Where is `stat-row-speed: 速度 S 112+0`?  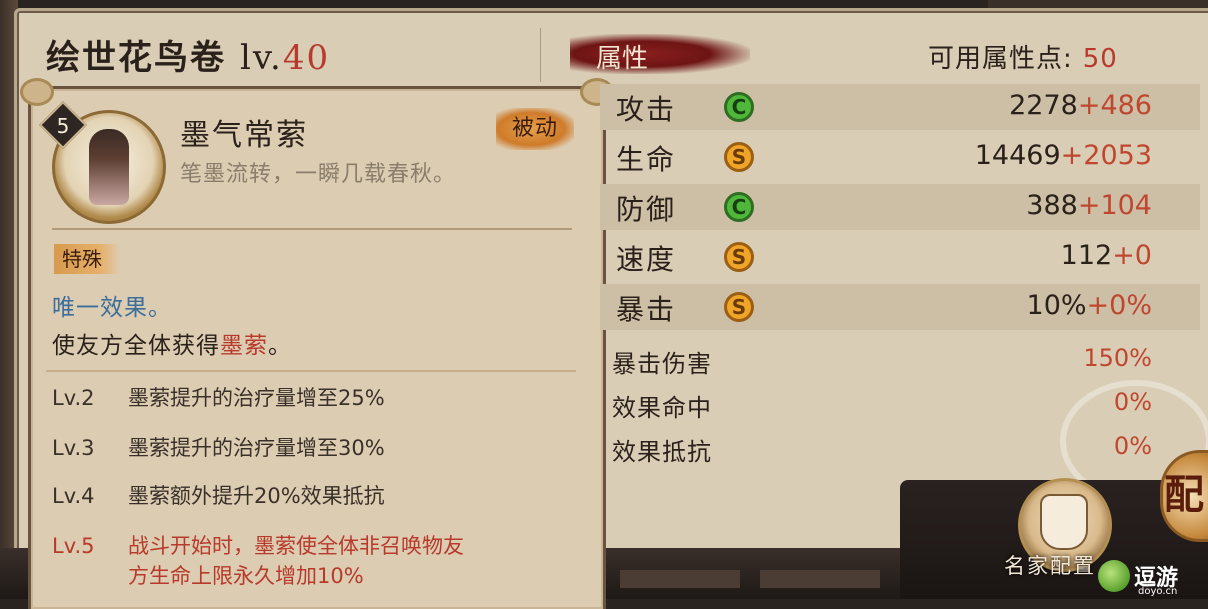 stat-row-speed: 速度 S 112+0 is located at coordinates (900, 257).